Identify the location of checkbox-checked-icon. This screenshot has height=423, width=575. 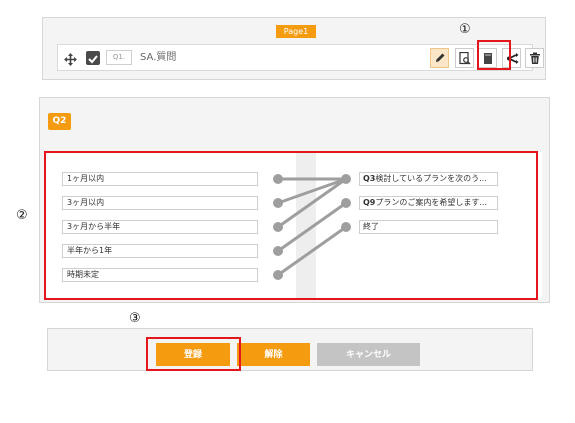
(93, 58).